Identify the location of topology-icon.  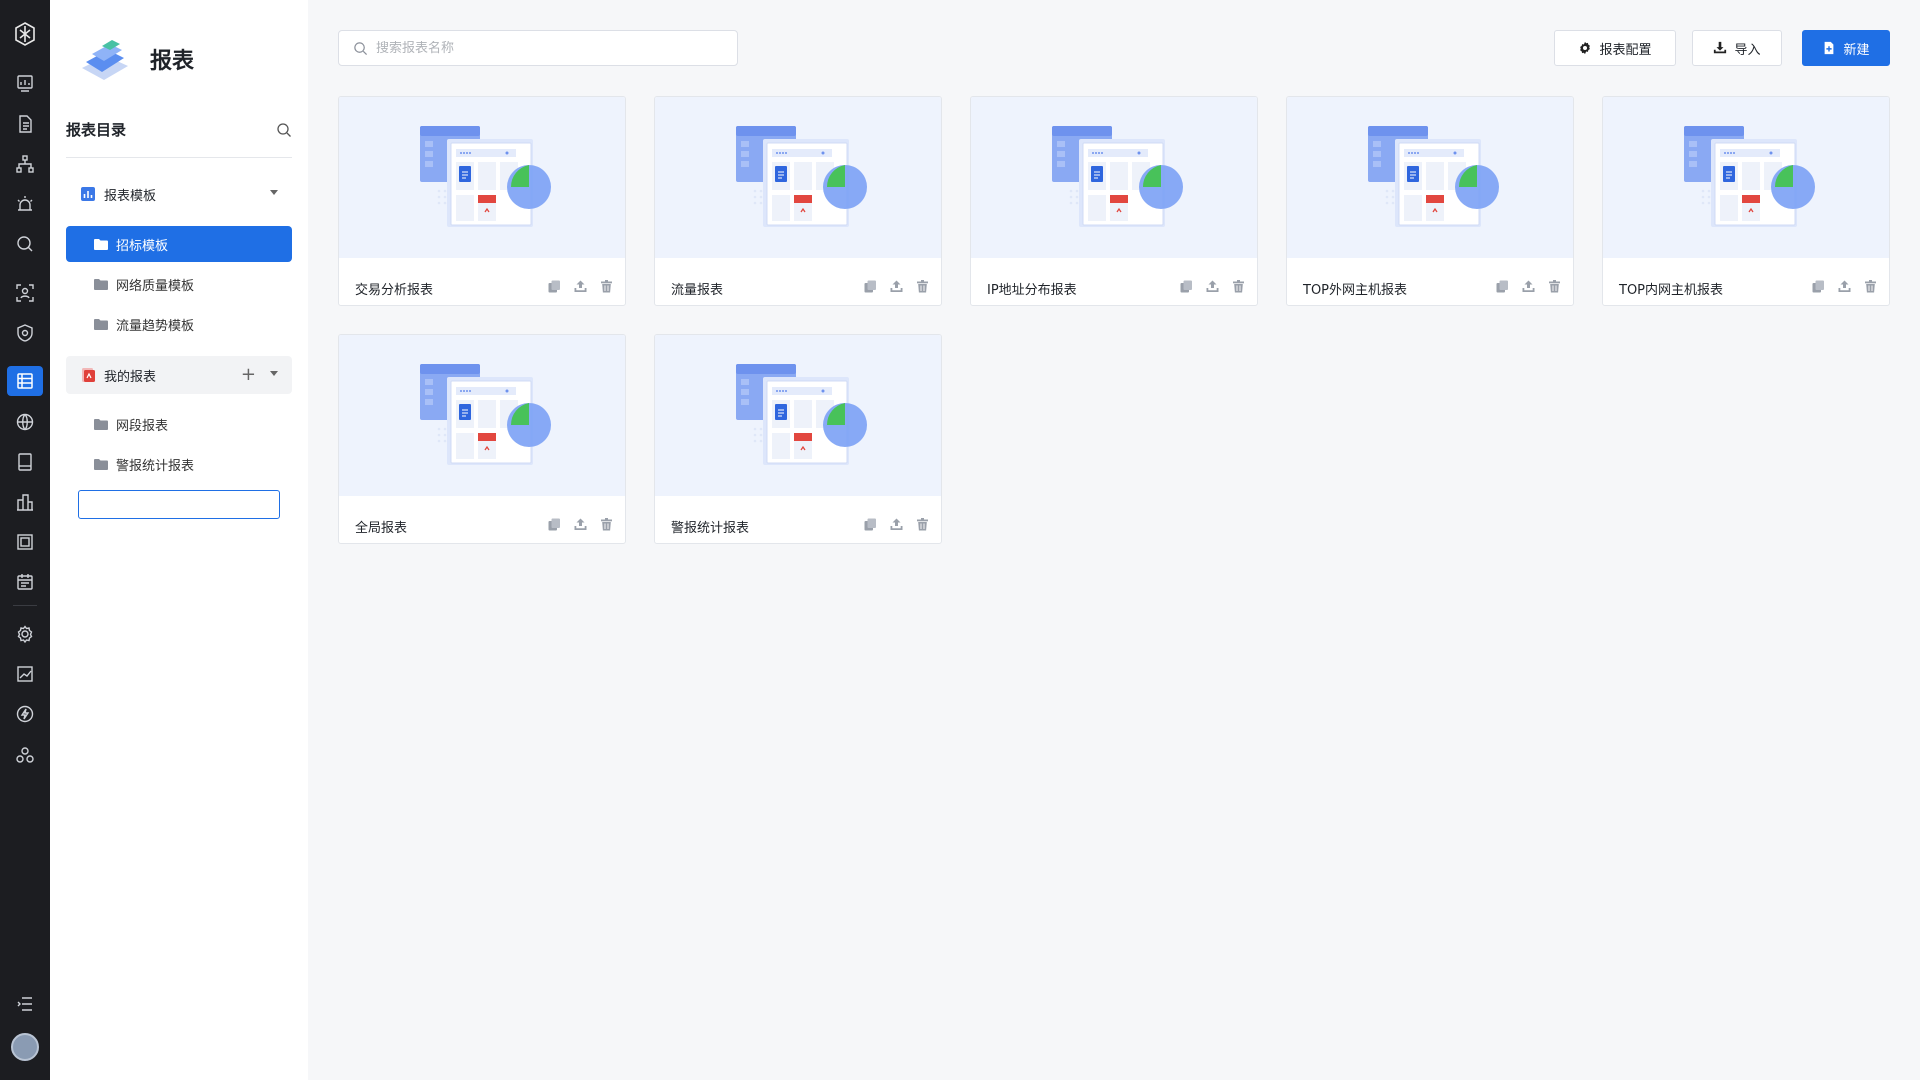
(25, 164).